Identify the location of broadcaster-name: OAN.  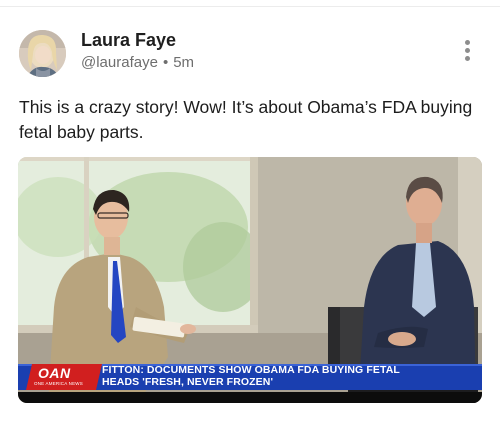
(54, 373).